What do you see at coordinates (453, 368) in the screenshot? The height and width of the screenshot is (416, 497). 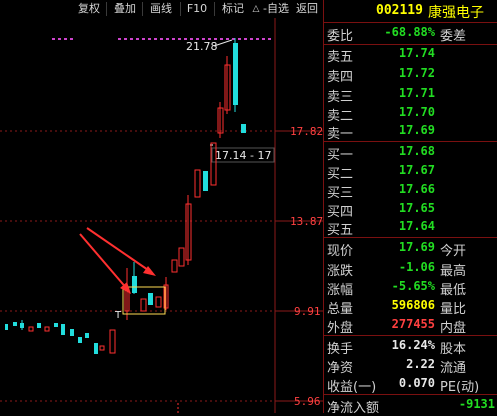 I see `fin-label2: 流通` at bounding box center [453, 368].